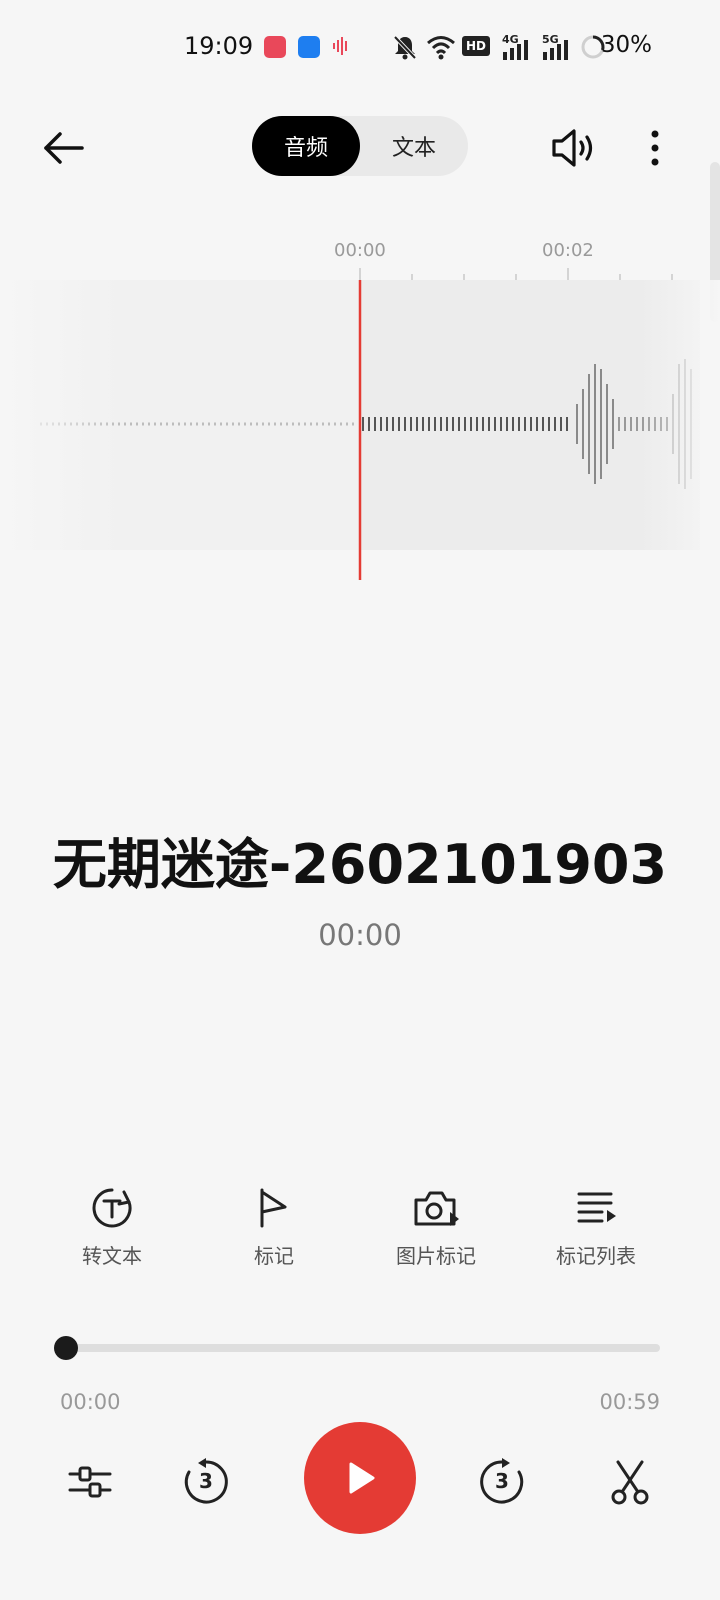 This screenshot has width=720, height=1600. What do you see at coordinates (112, 1208) in the screenshot?
I see `transcribe-text-icon` at bounding box center [112, 1208].